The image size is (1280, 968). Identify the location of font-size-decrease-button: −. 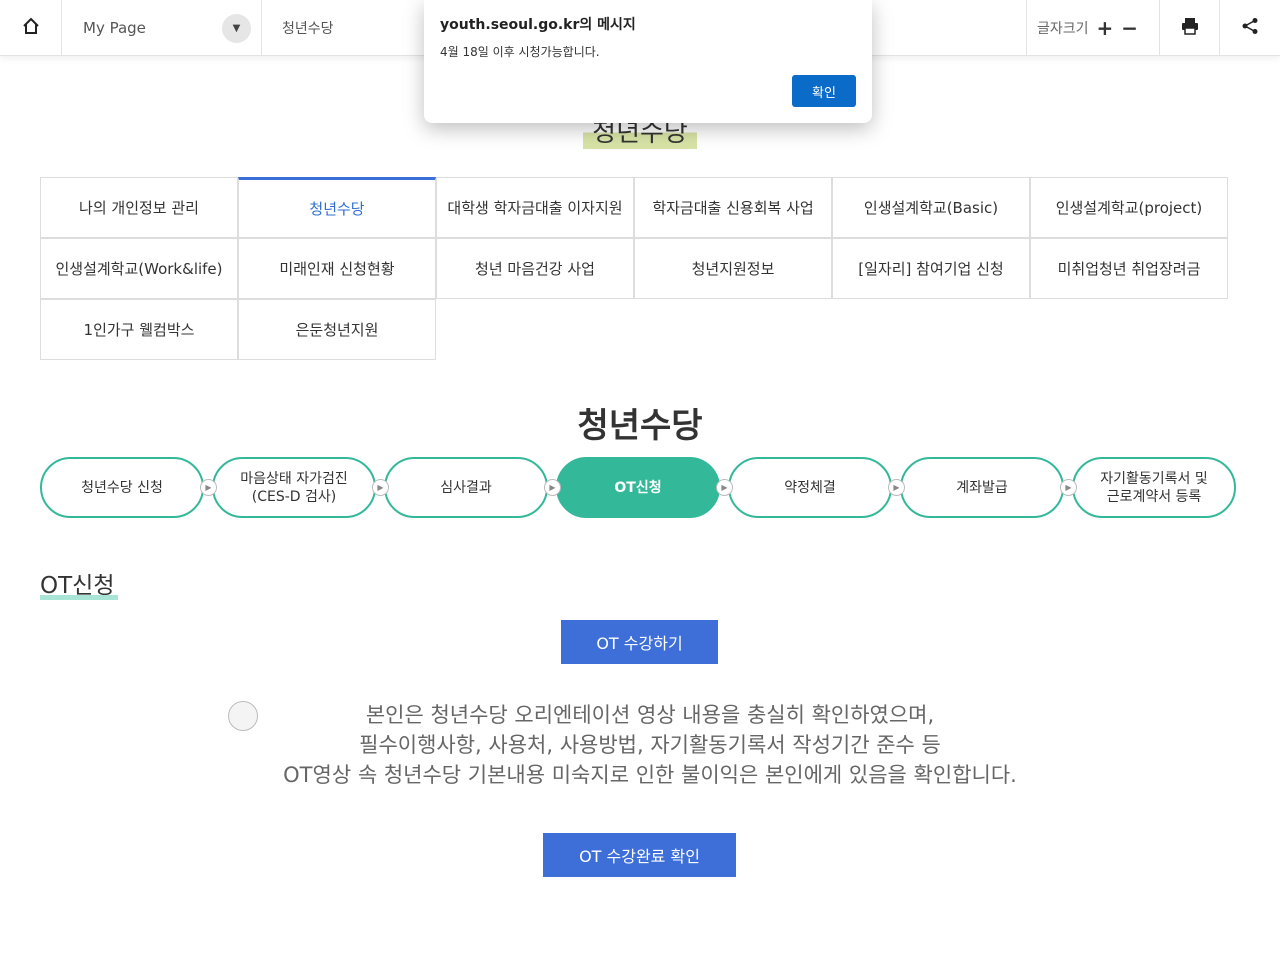
(1129, 28).